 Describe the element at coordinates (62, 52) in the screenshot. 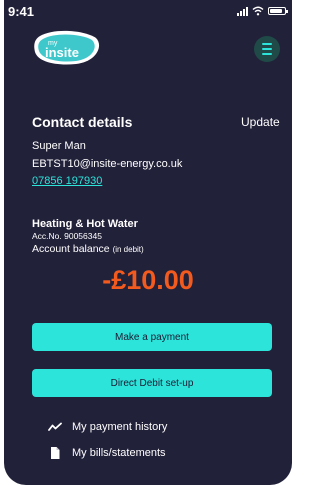

I see `logo-brand-text: insite` at that location.